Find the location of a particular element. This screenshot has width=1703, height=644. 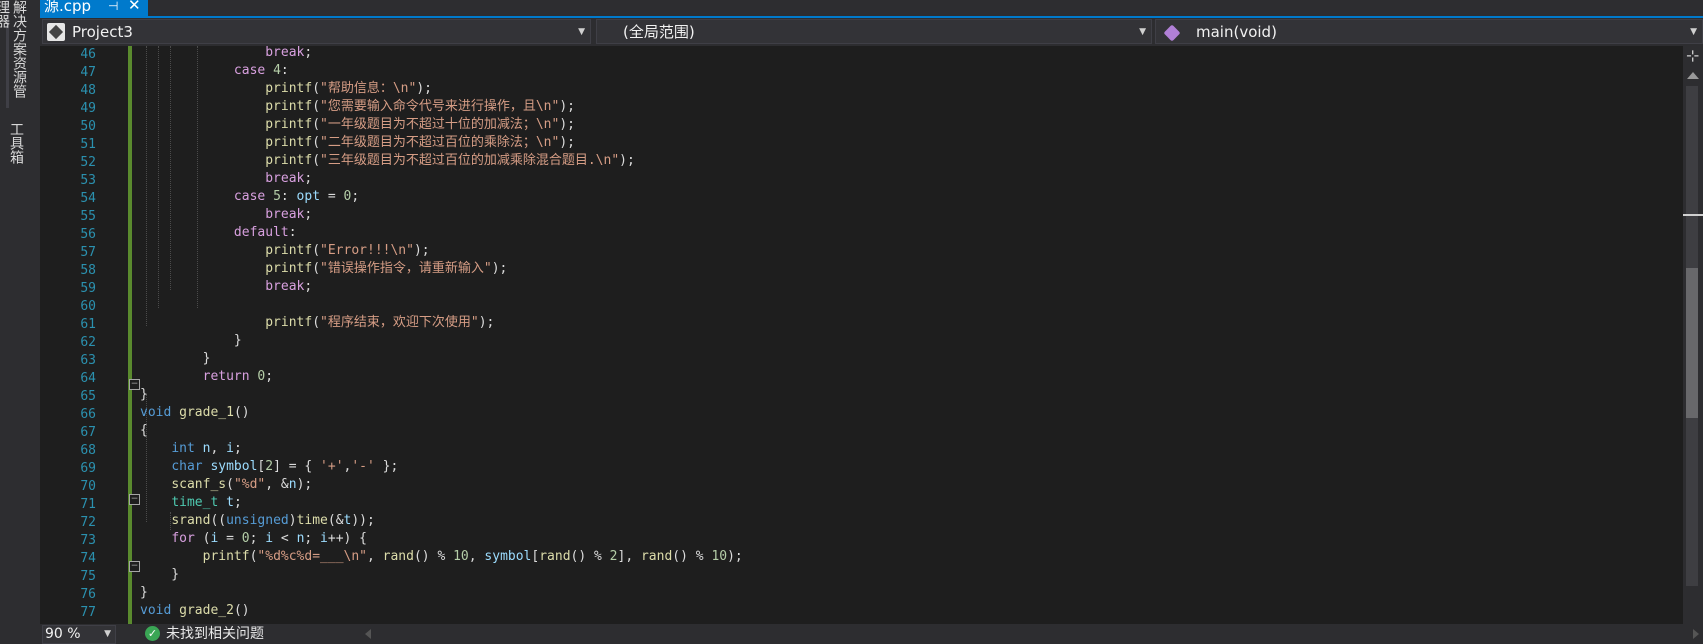

scope-dropdown: (全局范围) ▼ is located at coordinates (874, 31).